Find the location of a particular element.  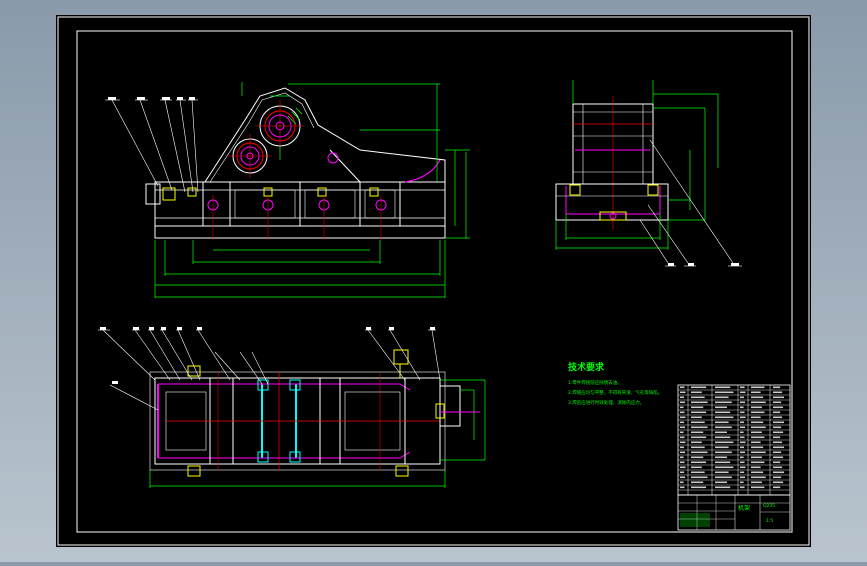

title-block-material: Q235 is located at coordinates (769, 506).